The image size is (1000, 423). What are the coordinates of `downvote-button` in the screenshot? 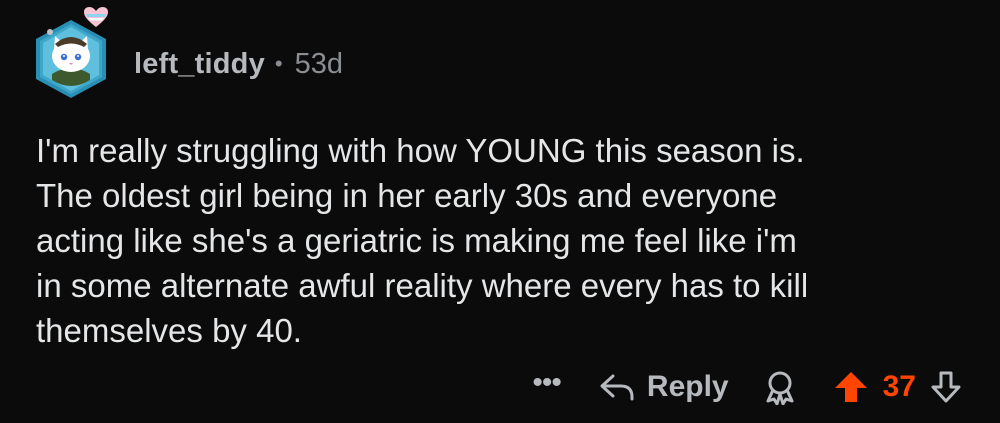 It's located at (946, 387).